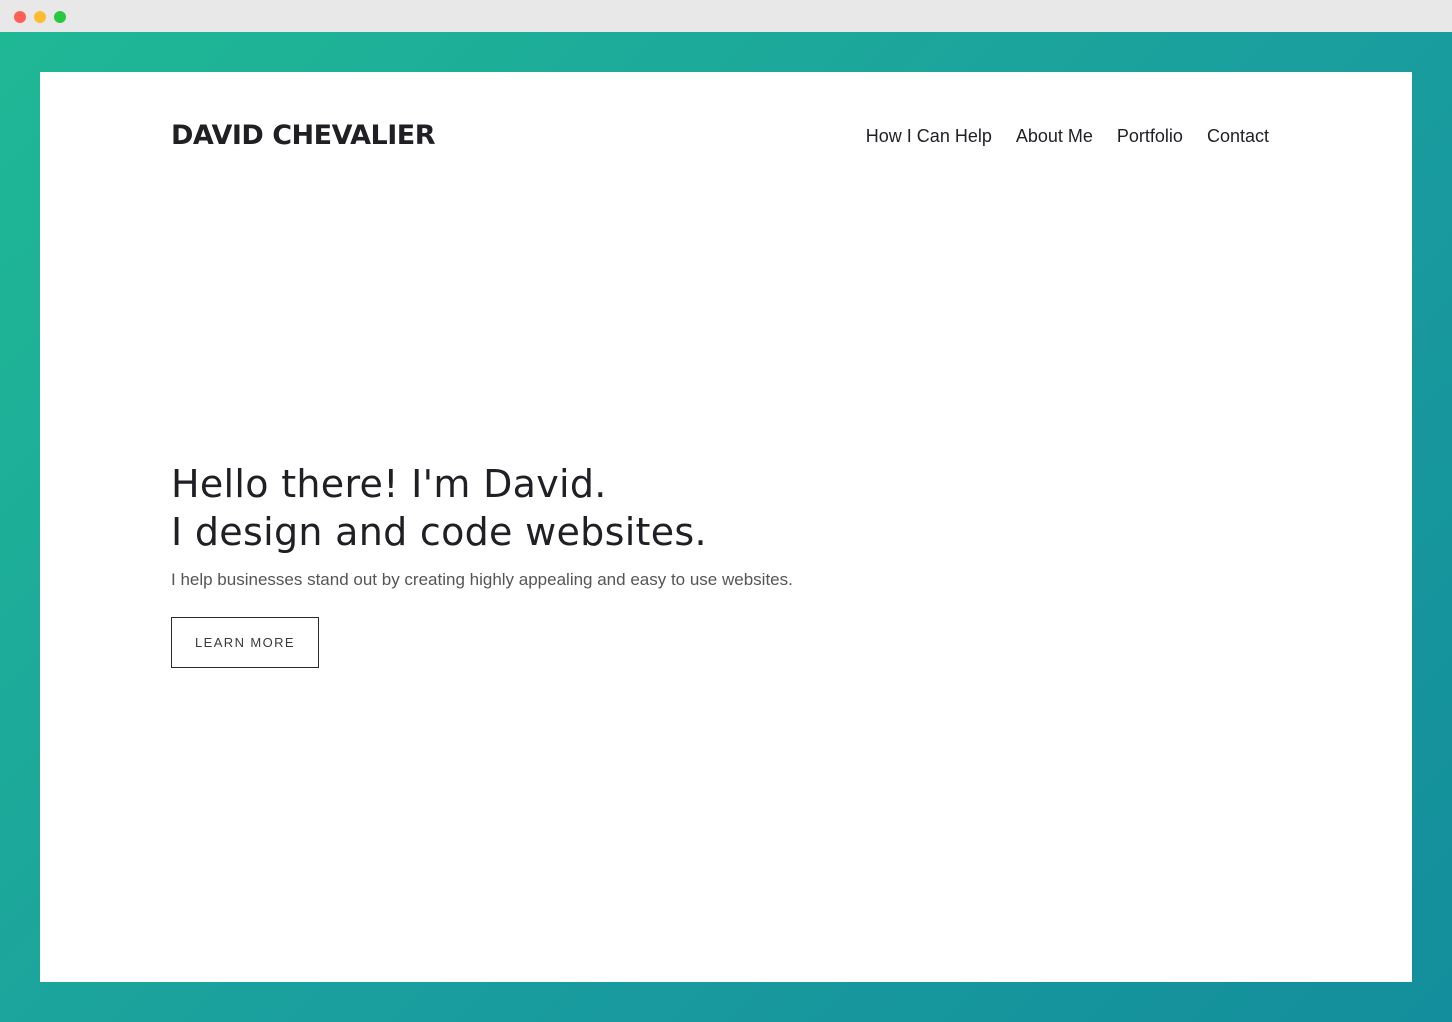  I want to click on nav-item-portfolio: Portfolio, so click(1150, 136).